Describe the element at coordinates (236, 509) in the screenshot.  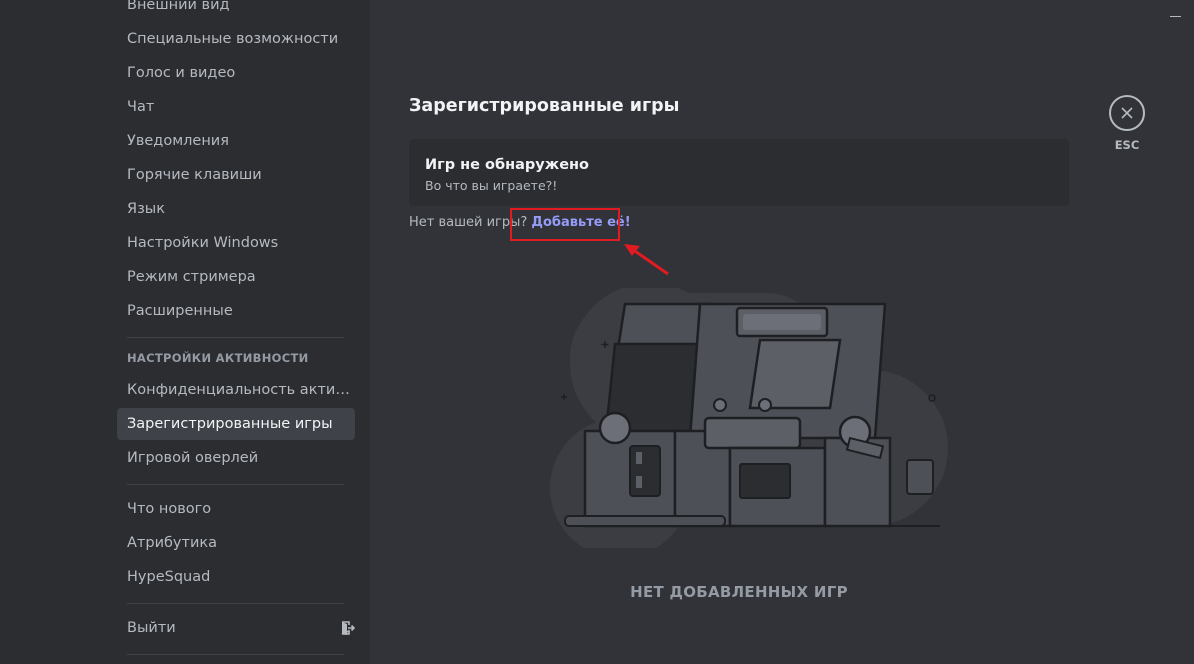
I see `sidebar-item-whats-new: Что нового` at that location.